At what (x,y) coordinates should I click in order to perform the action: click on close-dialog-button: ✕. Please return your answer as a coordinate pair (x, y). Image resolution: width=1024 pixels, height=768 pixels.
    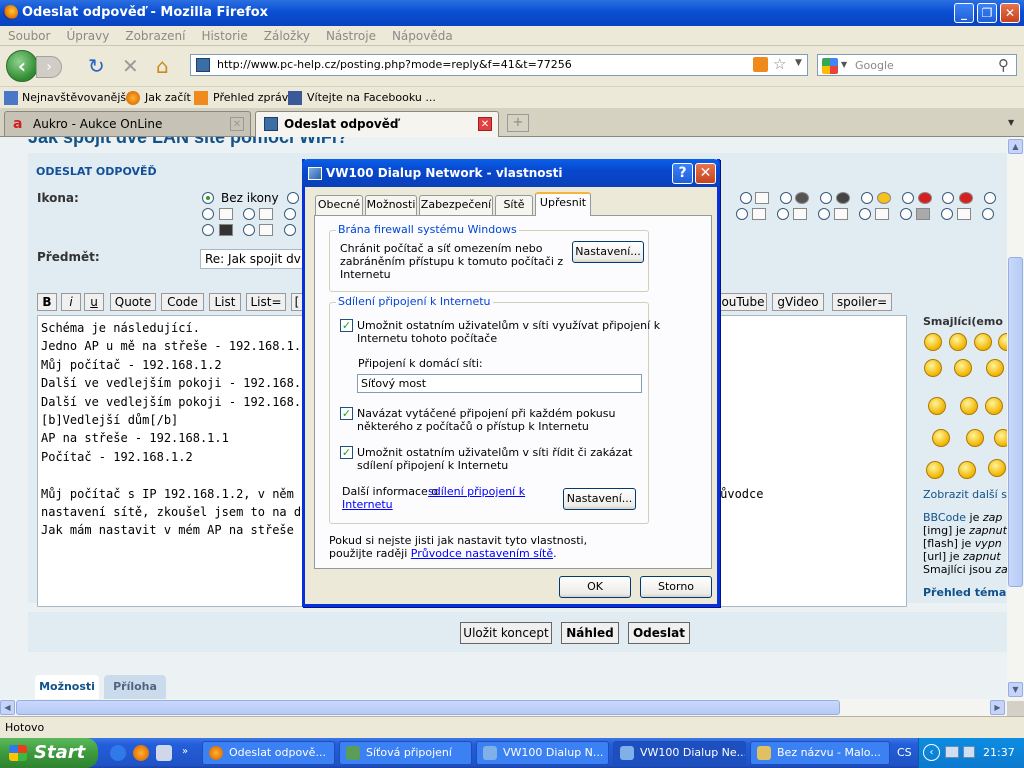
    Looking at the image, I should click on (705, 173).